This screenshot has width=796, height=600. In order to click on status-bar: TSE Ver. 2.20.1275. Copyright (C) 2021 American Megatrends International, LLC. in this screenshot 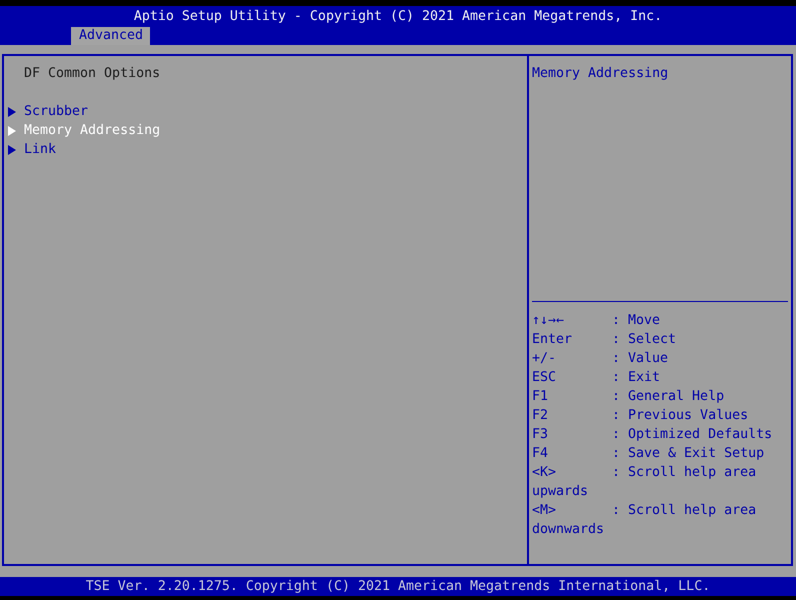, I will do `click(398, 586)`.